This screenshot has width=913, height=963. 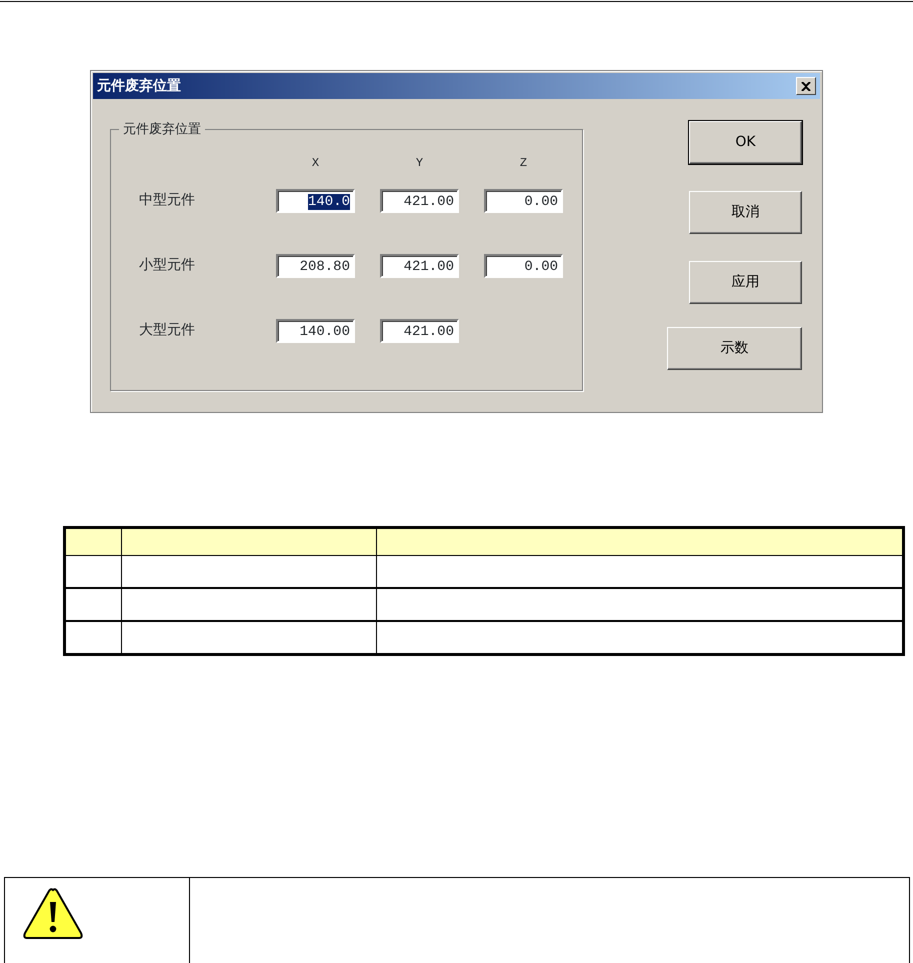 What do you see at coordinates (315, 330) in the screenshot?
I see `input-field: 140.00` at bounding box center [315, 330].